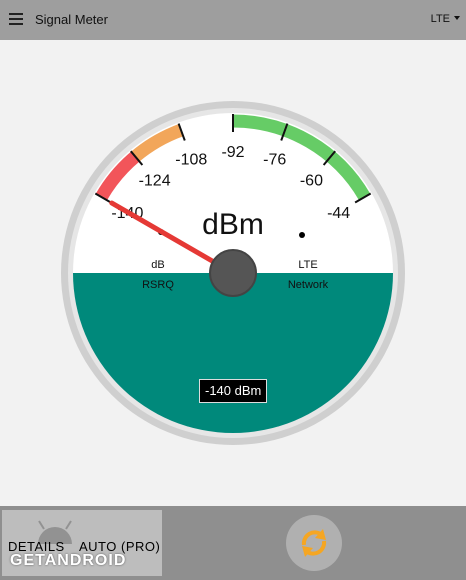  What do you see at coordinates (311, 181) in the screenshot?
I see `gauge-tick-label-5: -60` at bounding box center [311, 181].